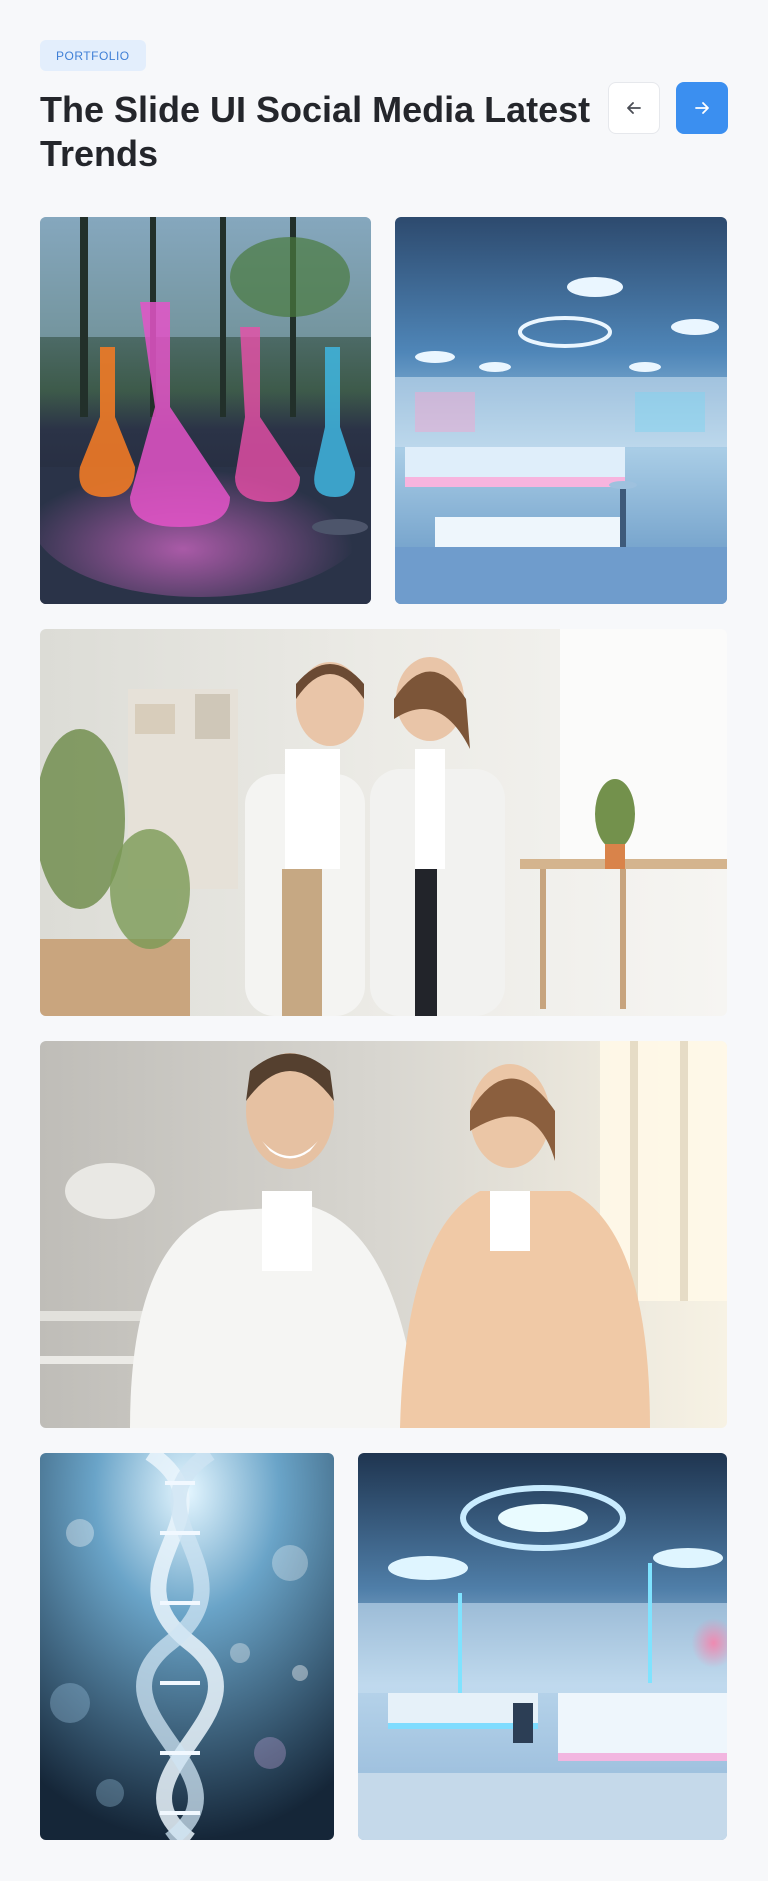 The image size is (768, 1881). Describe the element at coordinates (542, 1646) in the screenshot. I see `neon-lab-image` at that location.